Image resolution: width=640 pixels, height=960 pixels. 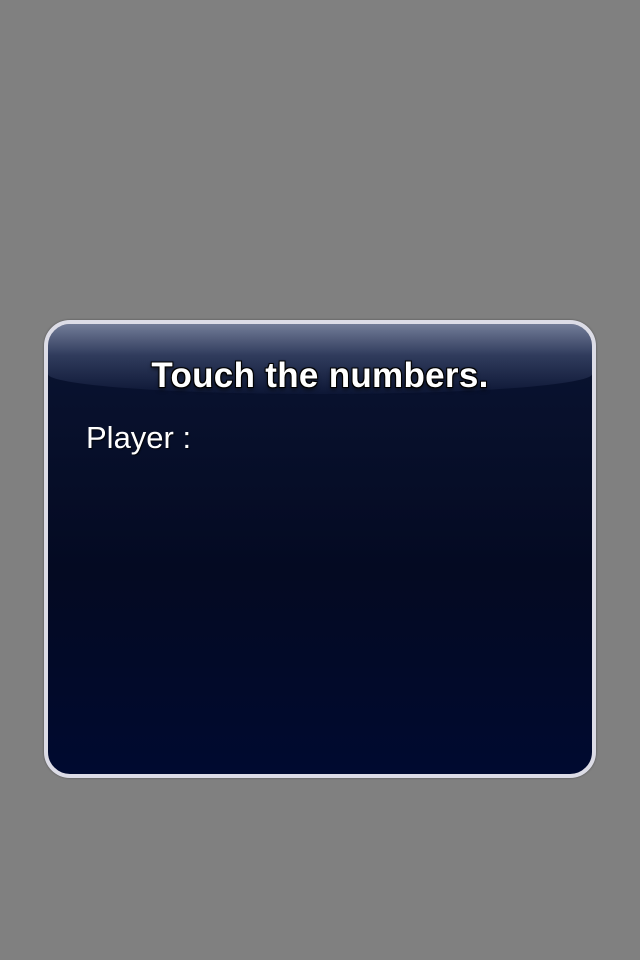 I want to click on player-row: Player :, so click(x=140, y=438).